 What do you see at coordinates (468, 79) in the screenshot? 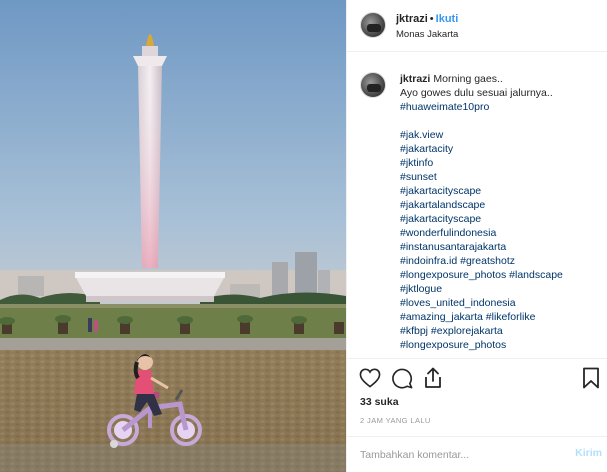
I see `caption-first-line: Morning gaes..` at bounding box center [468, 79].